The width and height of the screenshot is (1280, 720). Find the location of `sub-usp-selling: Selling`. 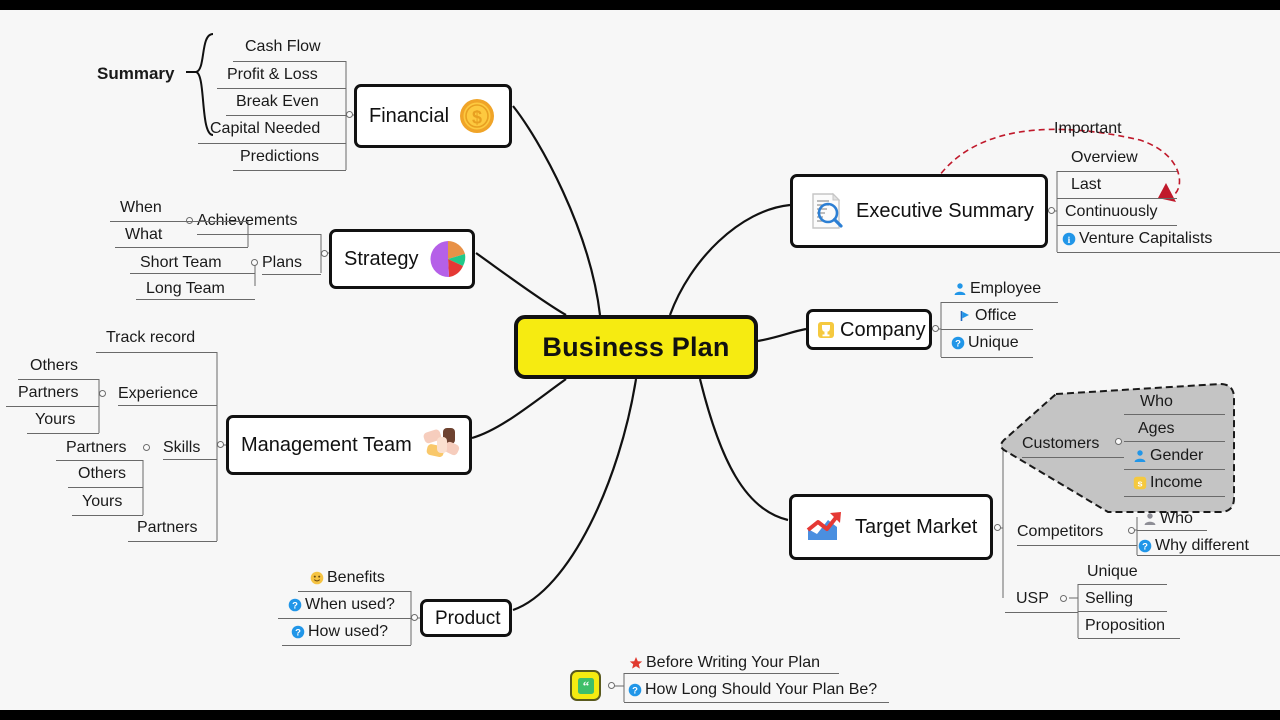

sub-usp-selling: Selling is located at coordinates (1109, 599).